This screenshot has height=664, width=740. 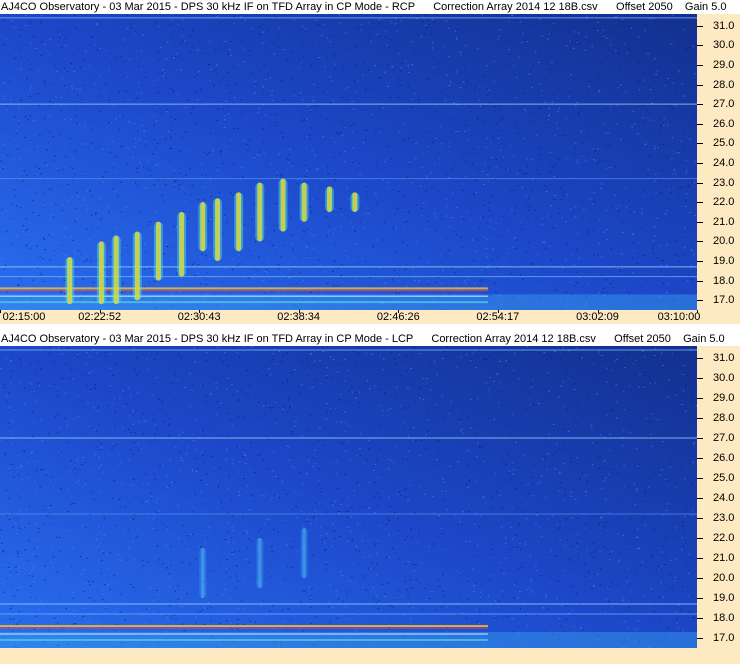 I want to click on lcp-time-axis-strip, so click(x=370, y=656).